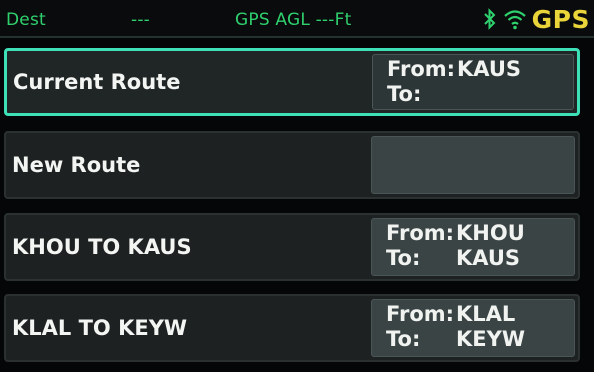 This screenshot has height=372, width=594. I want to click on route-endpoints, so click(473, 165).